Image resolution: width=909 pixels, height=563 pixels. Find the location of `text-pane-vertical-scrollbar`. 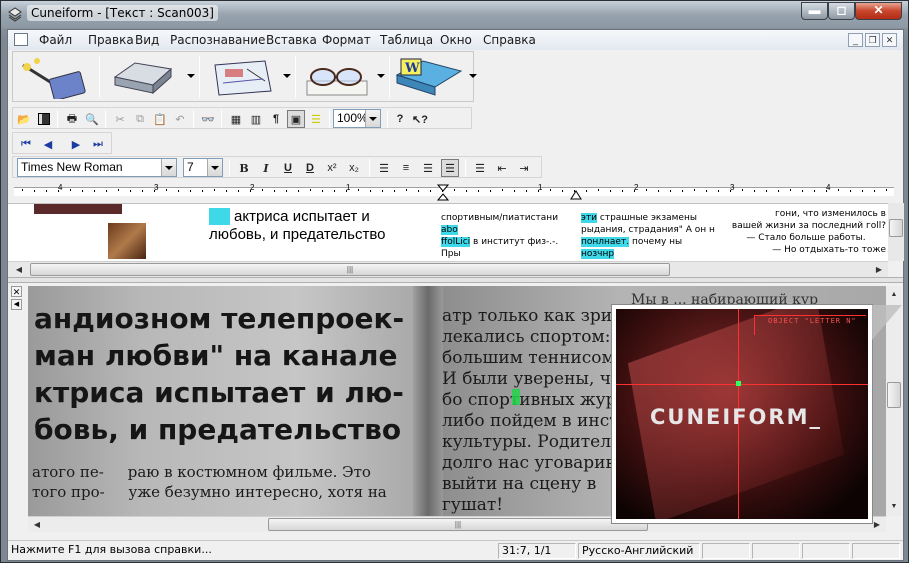

text-pane-vertical-scrollbar is located at coordinates (896, 232).